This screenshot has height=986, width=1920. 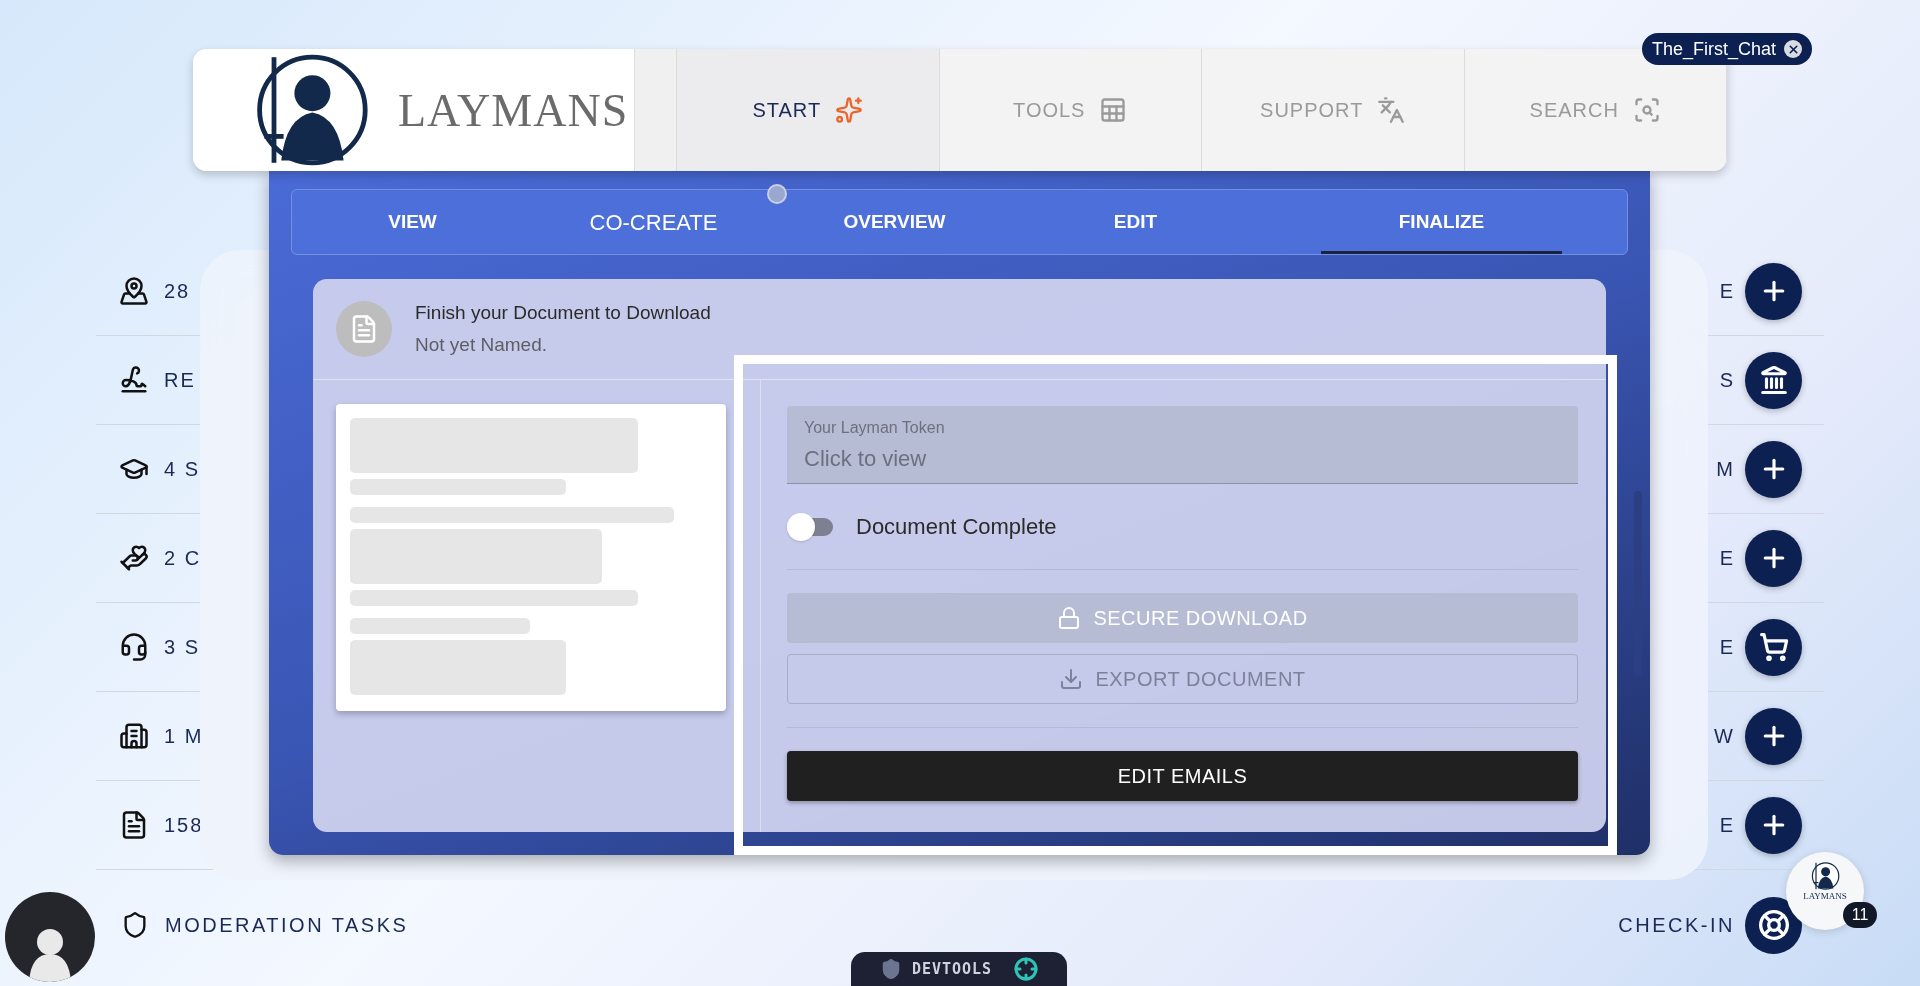 I want to click on token-field: Your Layman Token Click to view, so click(x=1182, y=445).